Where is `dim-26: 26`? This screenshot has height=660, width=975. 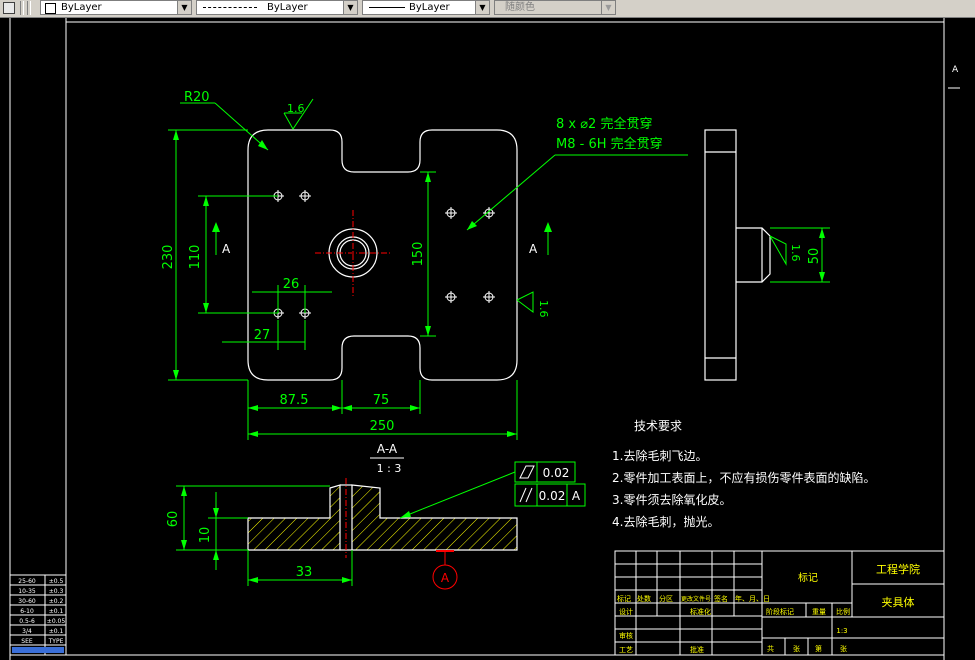
dim-26: 26 is located at coordinates (291, 284).